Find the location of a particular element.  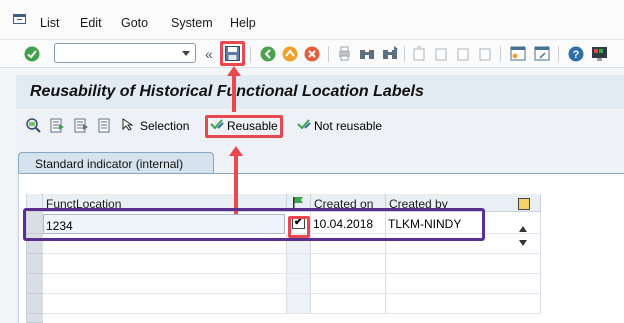

next-page-icon is located at coordinates (463, 53).